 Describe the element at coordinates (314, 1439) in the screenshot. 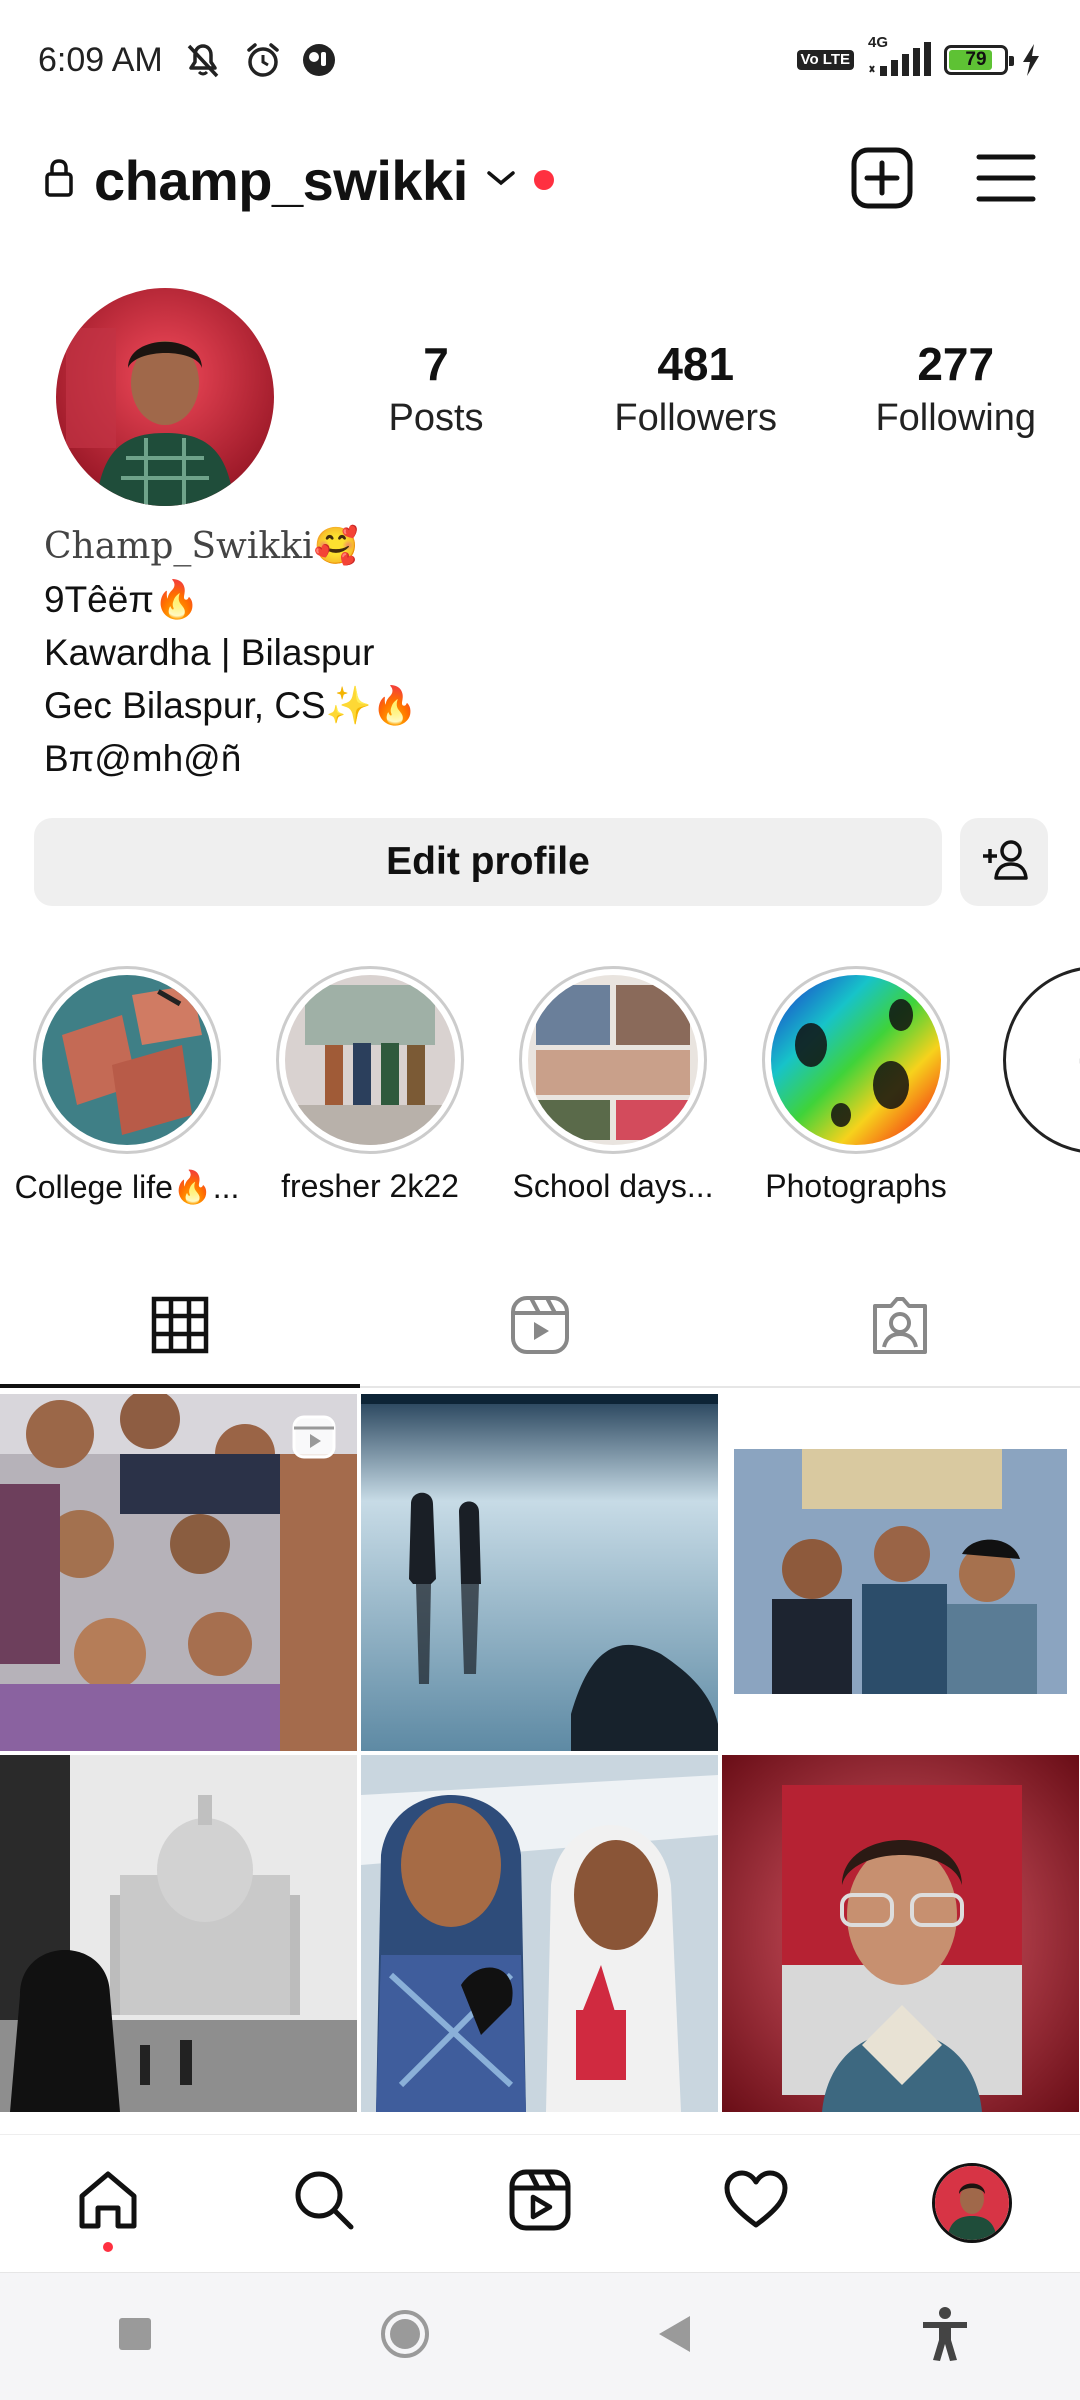

I see `reel-badge-icon` at that location.